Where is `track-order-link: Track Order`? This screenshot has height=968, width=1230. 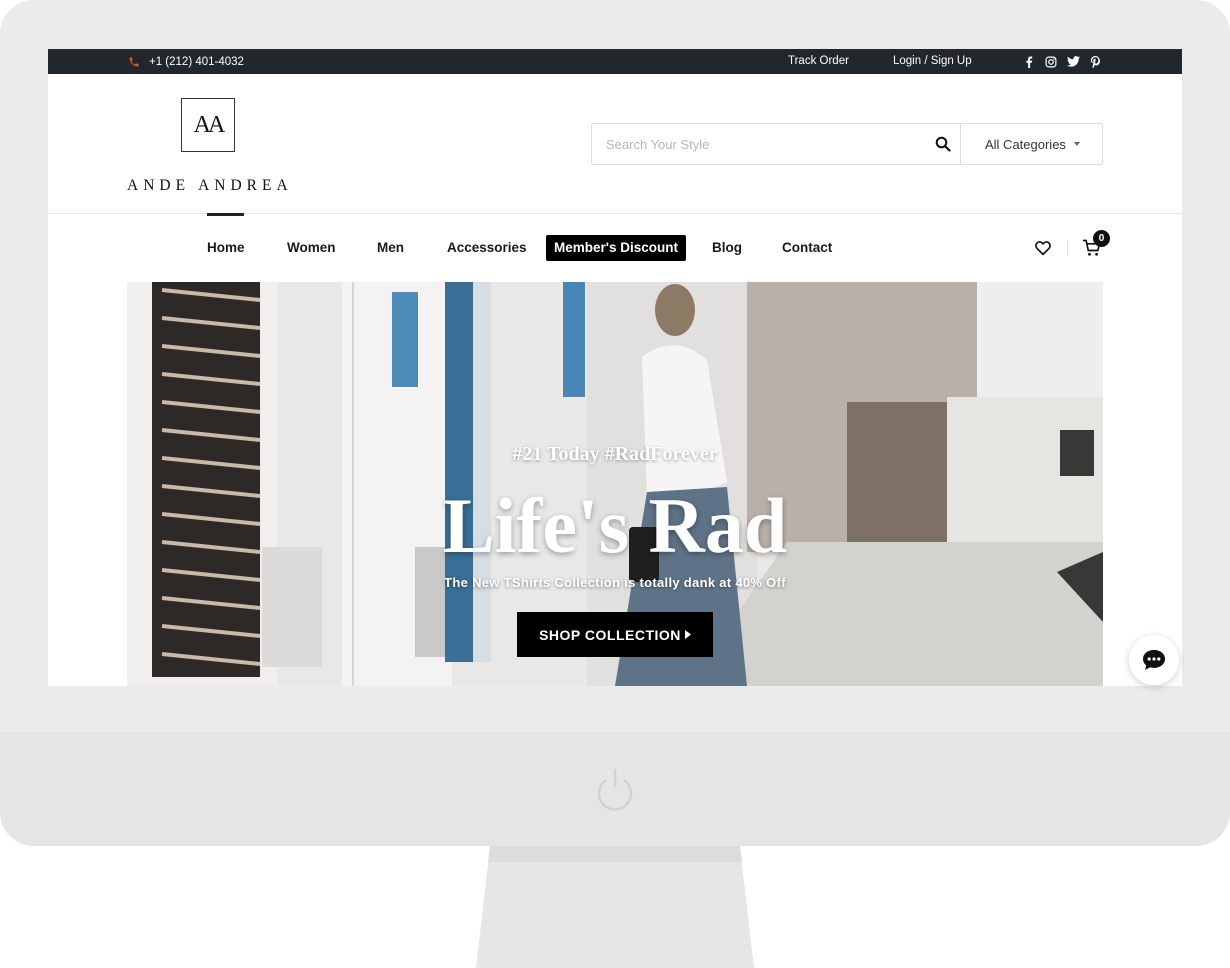
track-order-link: Track Order is located at coordinates (818, 61).